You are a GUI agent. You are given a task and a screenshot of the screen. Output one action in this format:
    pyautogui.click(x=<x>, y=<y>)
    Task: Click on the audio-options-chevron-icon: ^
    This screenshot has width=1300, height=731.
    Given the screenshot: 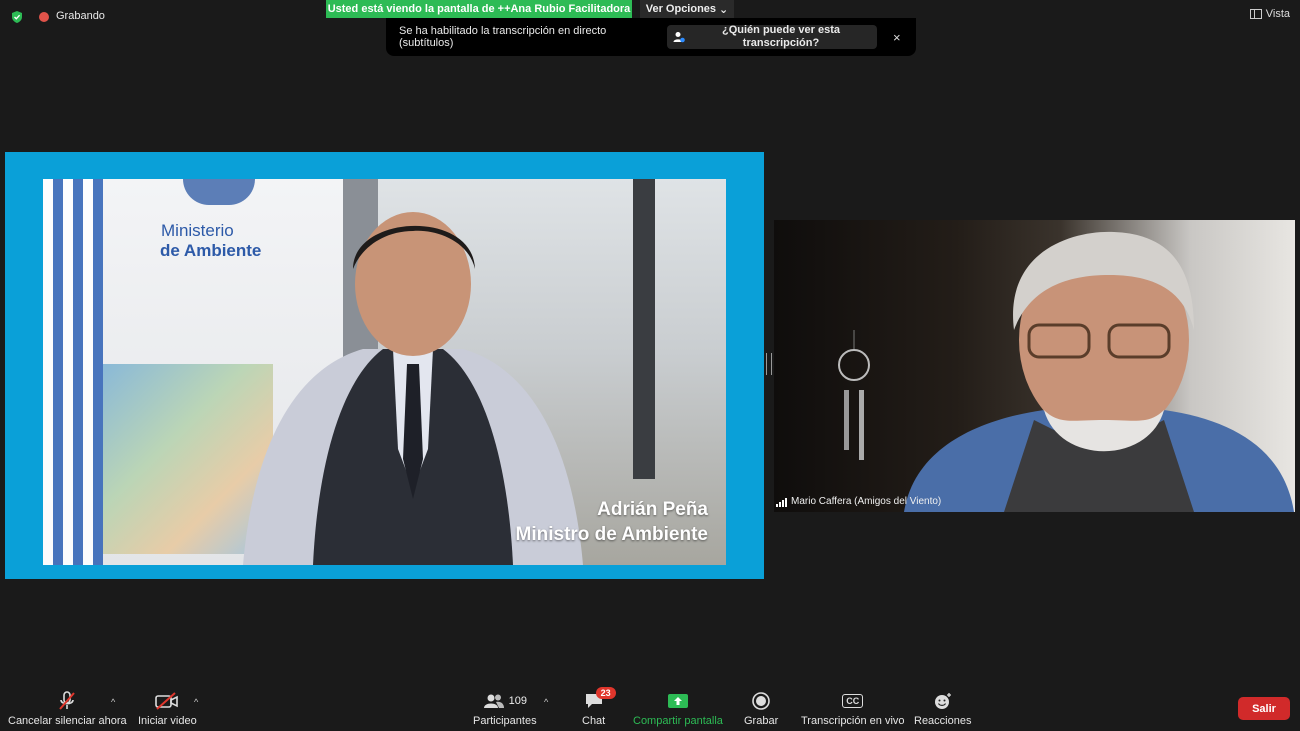 What is the action you would take?
    pyautogui.click(x=113, y=702)
    